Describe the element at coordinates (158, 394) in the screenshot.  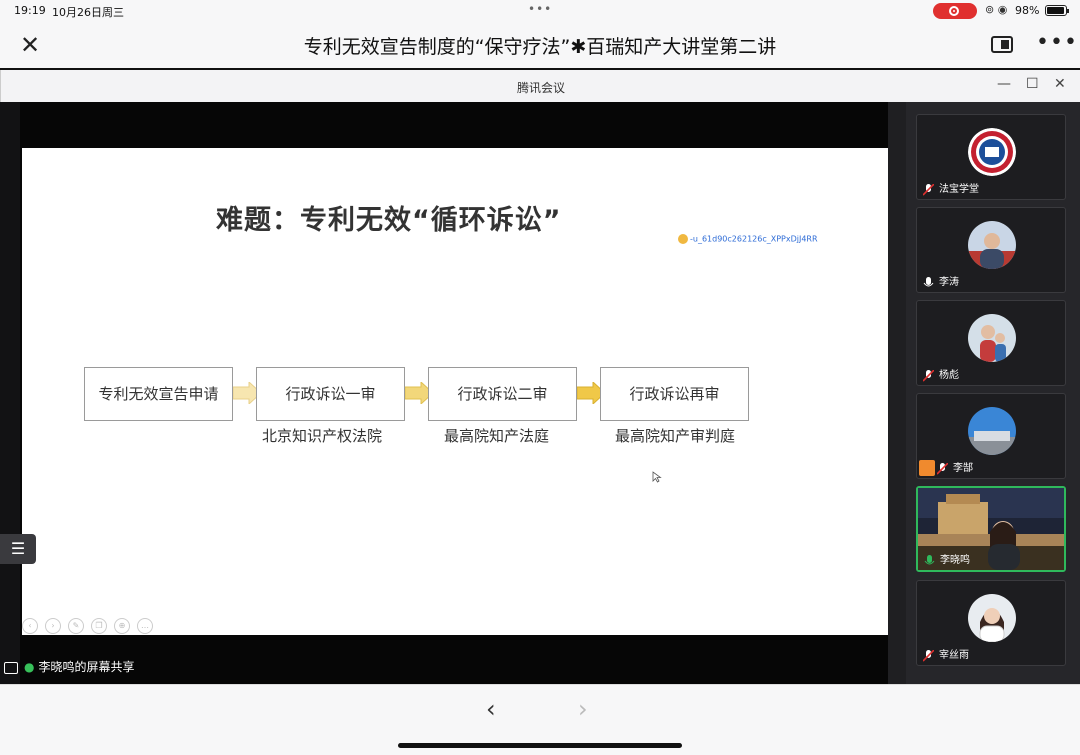
I see `flow-step-1: 专利无效宣告申请` at that location.